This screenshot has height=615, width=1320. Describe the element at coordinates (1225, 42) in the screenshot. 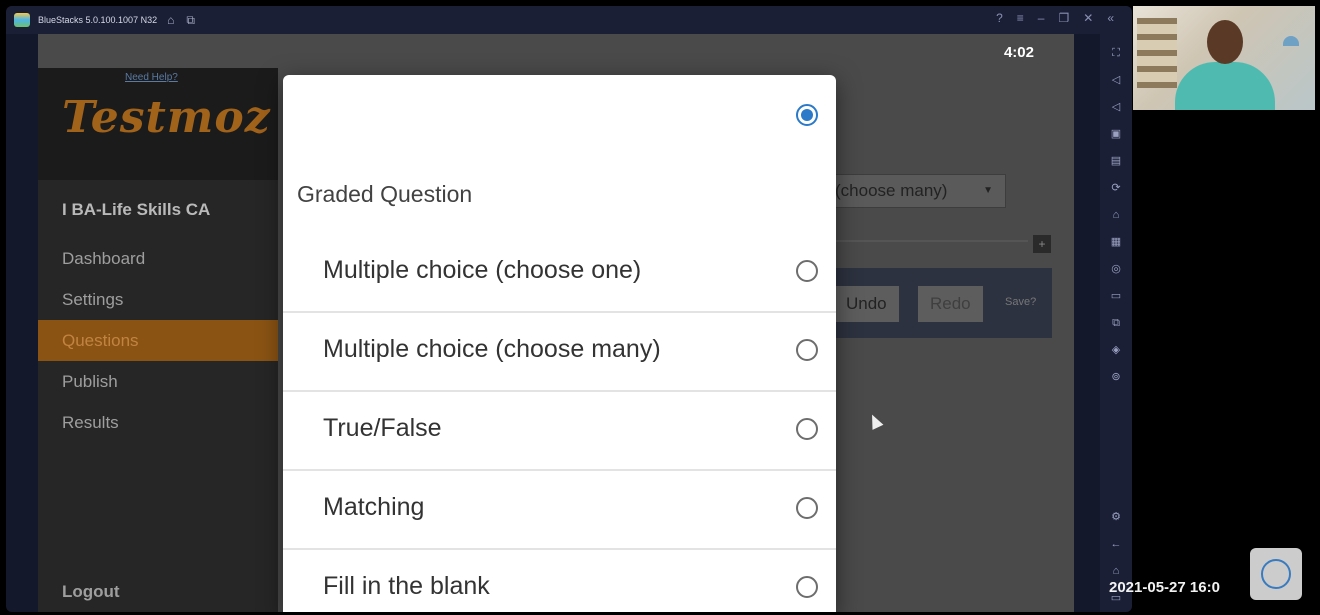

I see `presenter-head` at that location.